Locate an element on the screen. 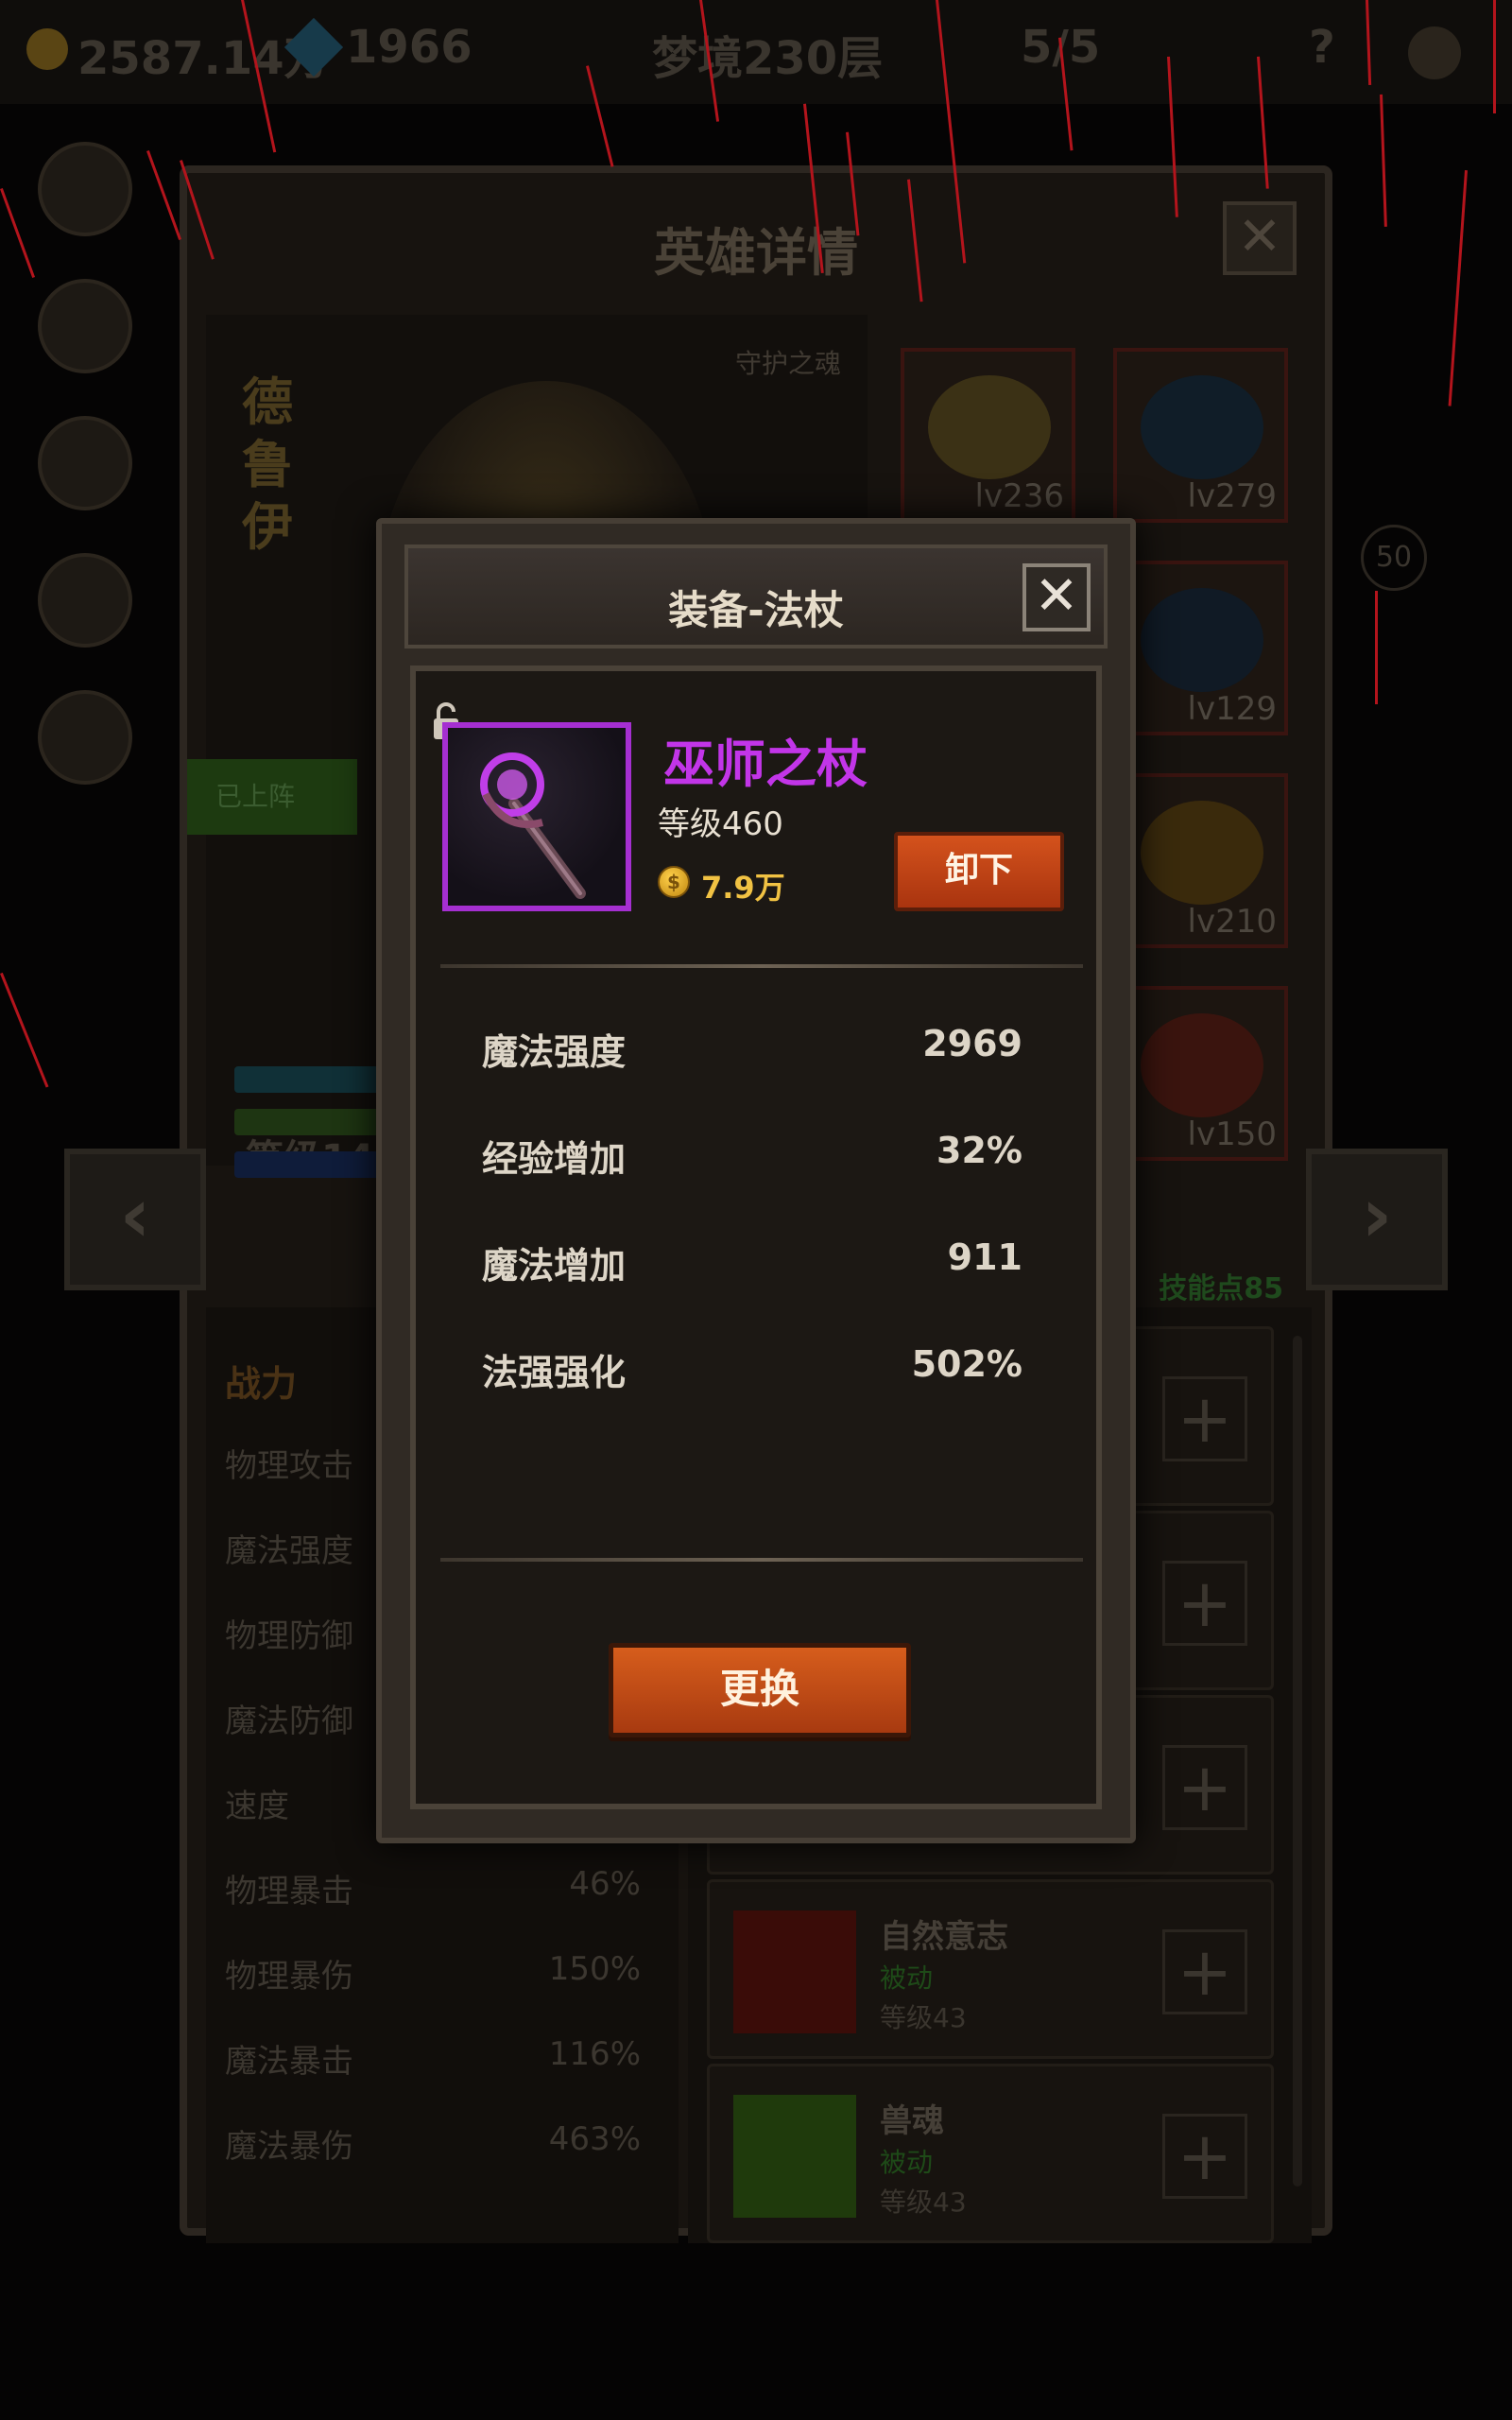 The image size is (1512, 2420). attribute-row: 经验增加 32% is located at coordinates (752, 1158).